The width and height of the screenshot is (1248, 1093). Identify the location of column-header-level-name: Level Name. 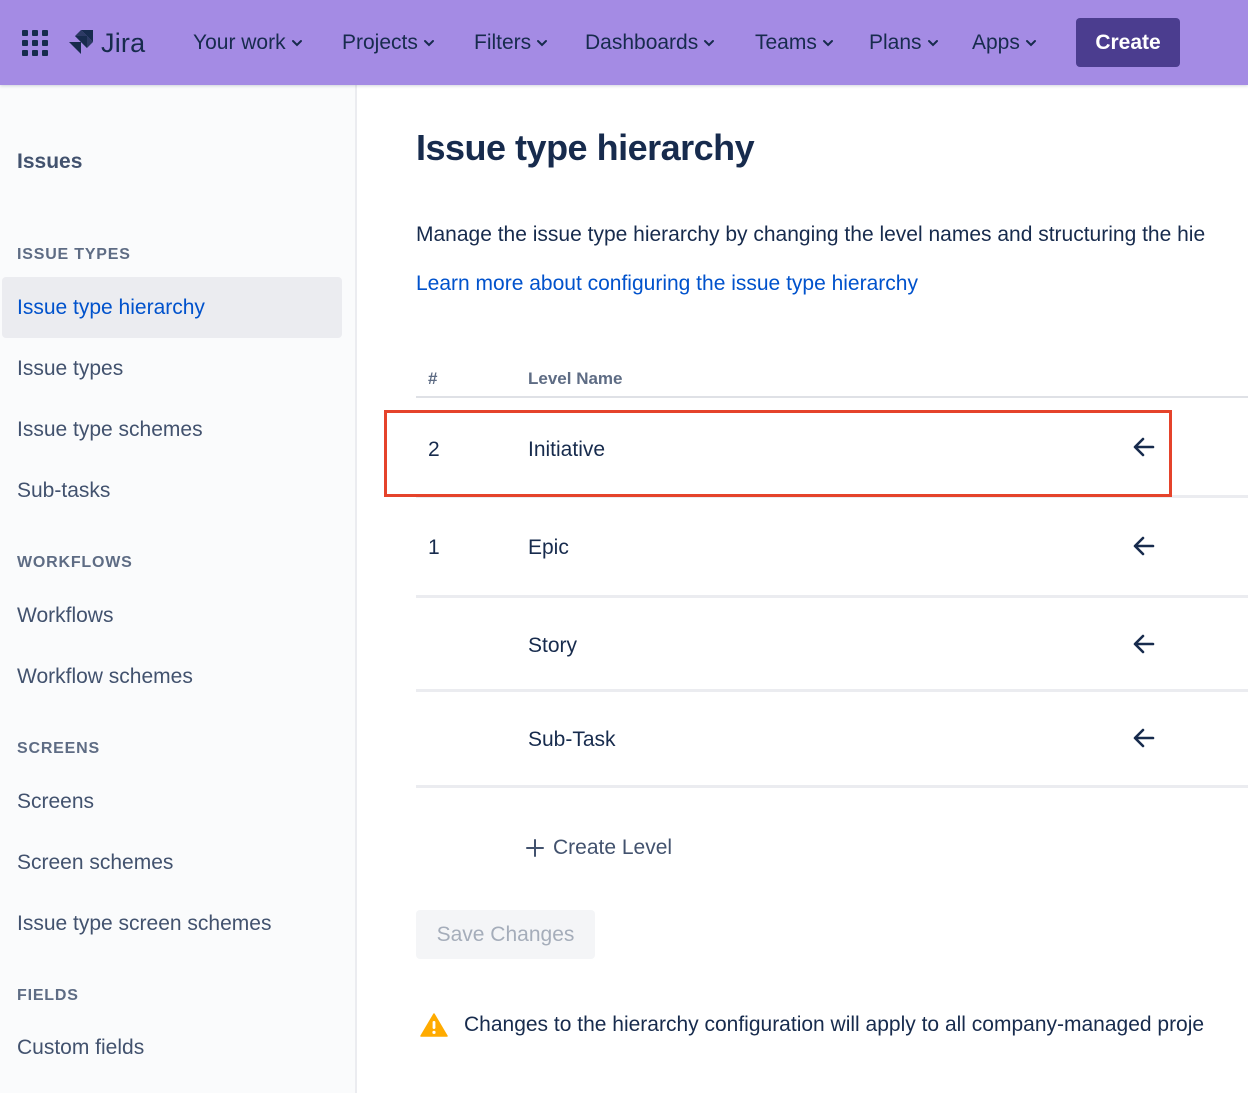
(575, 378).